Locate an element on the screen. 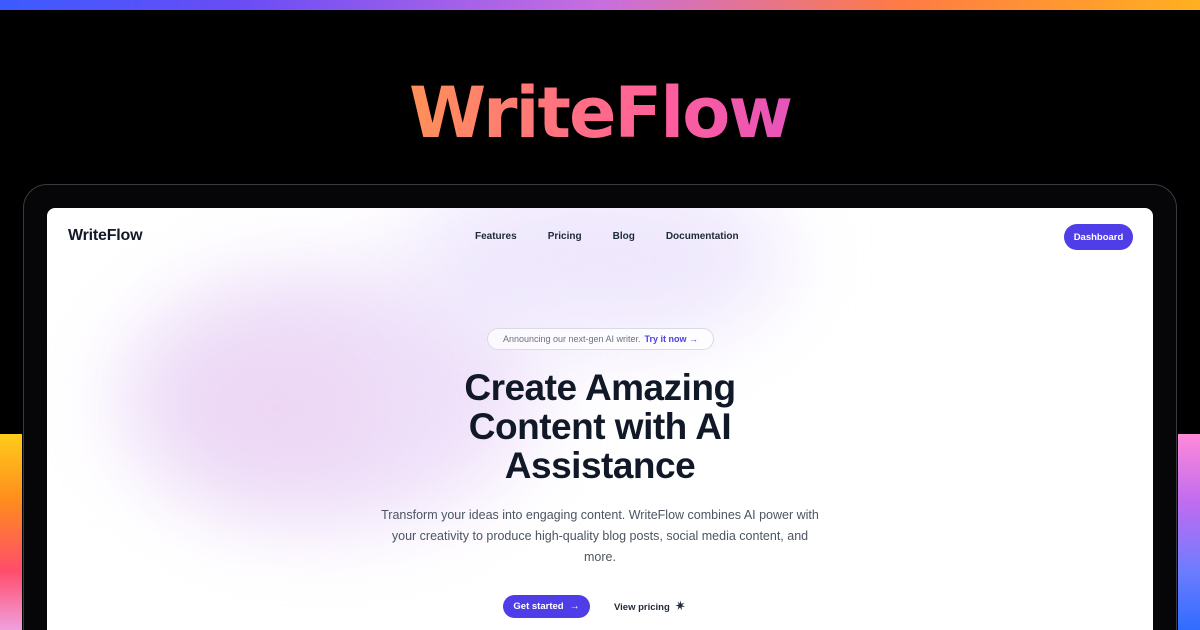 The height and width of the screenshot is (630, 1200). headline-line: Assistance is located at coordinates (600, 465).